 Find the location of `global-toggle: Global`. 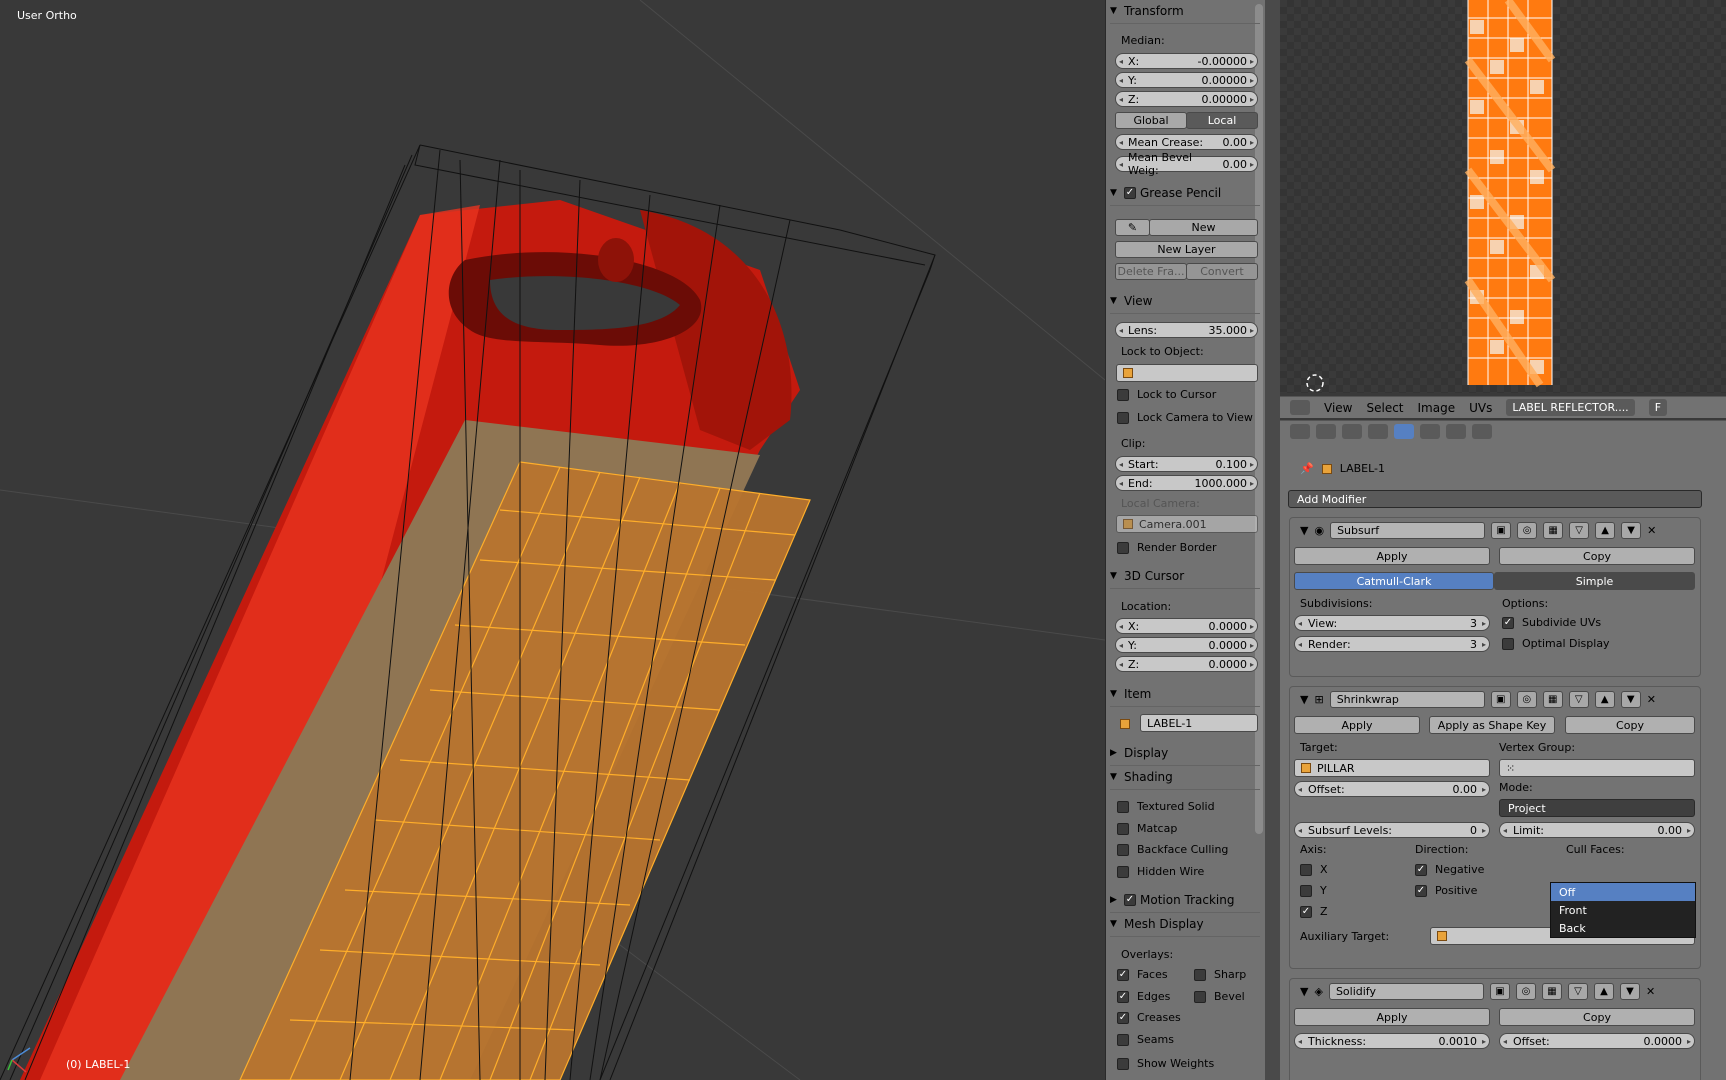

global-toggle: Global is located at coordinates (1151, 120).